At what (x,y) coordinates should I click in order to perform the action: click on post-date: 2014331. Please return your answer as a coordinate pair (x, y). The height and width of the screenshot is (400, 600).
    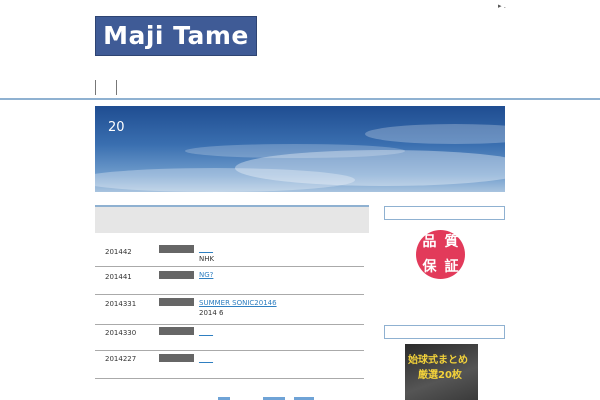
    Looking at the image, I should click on (121, 304).